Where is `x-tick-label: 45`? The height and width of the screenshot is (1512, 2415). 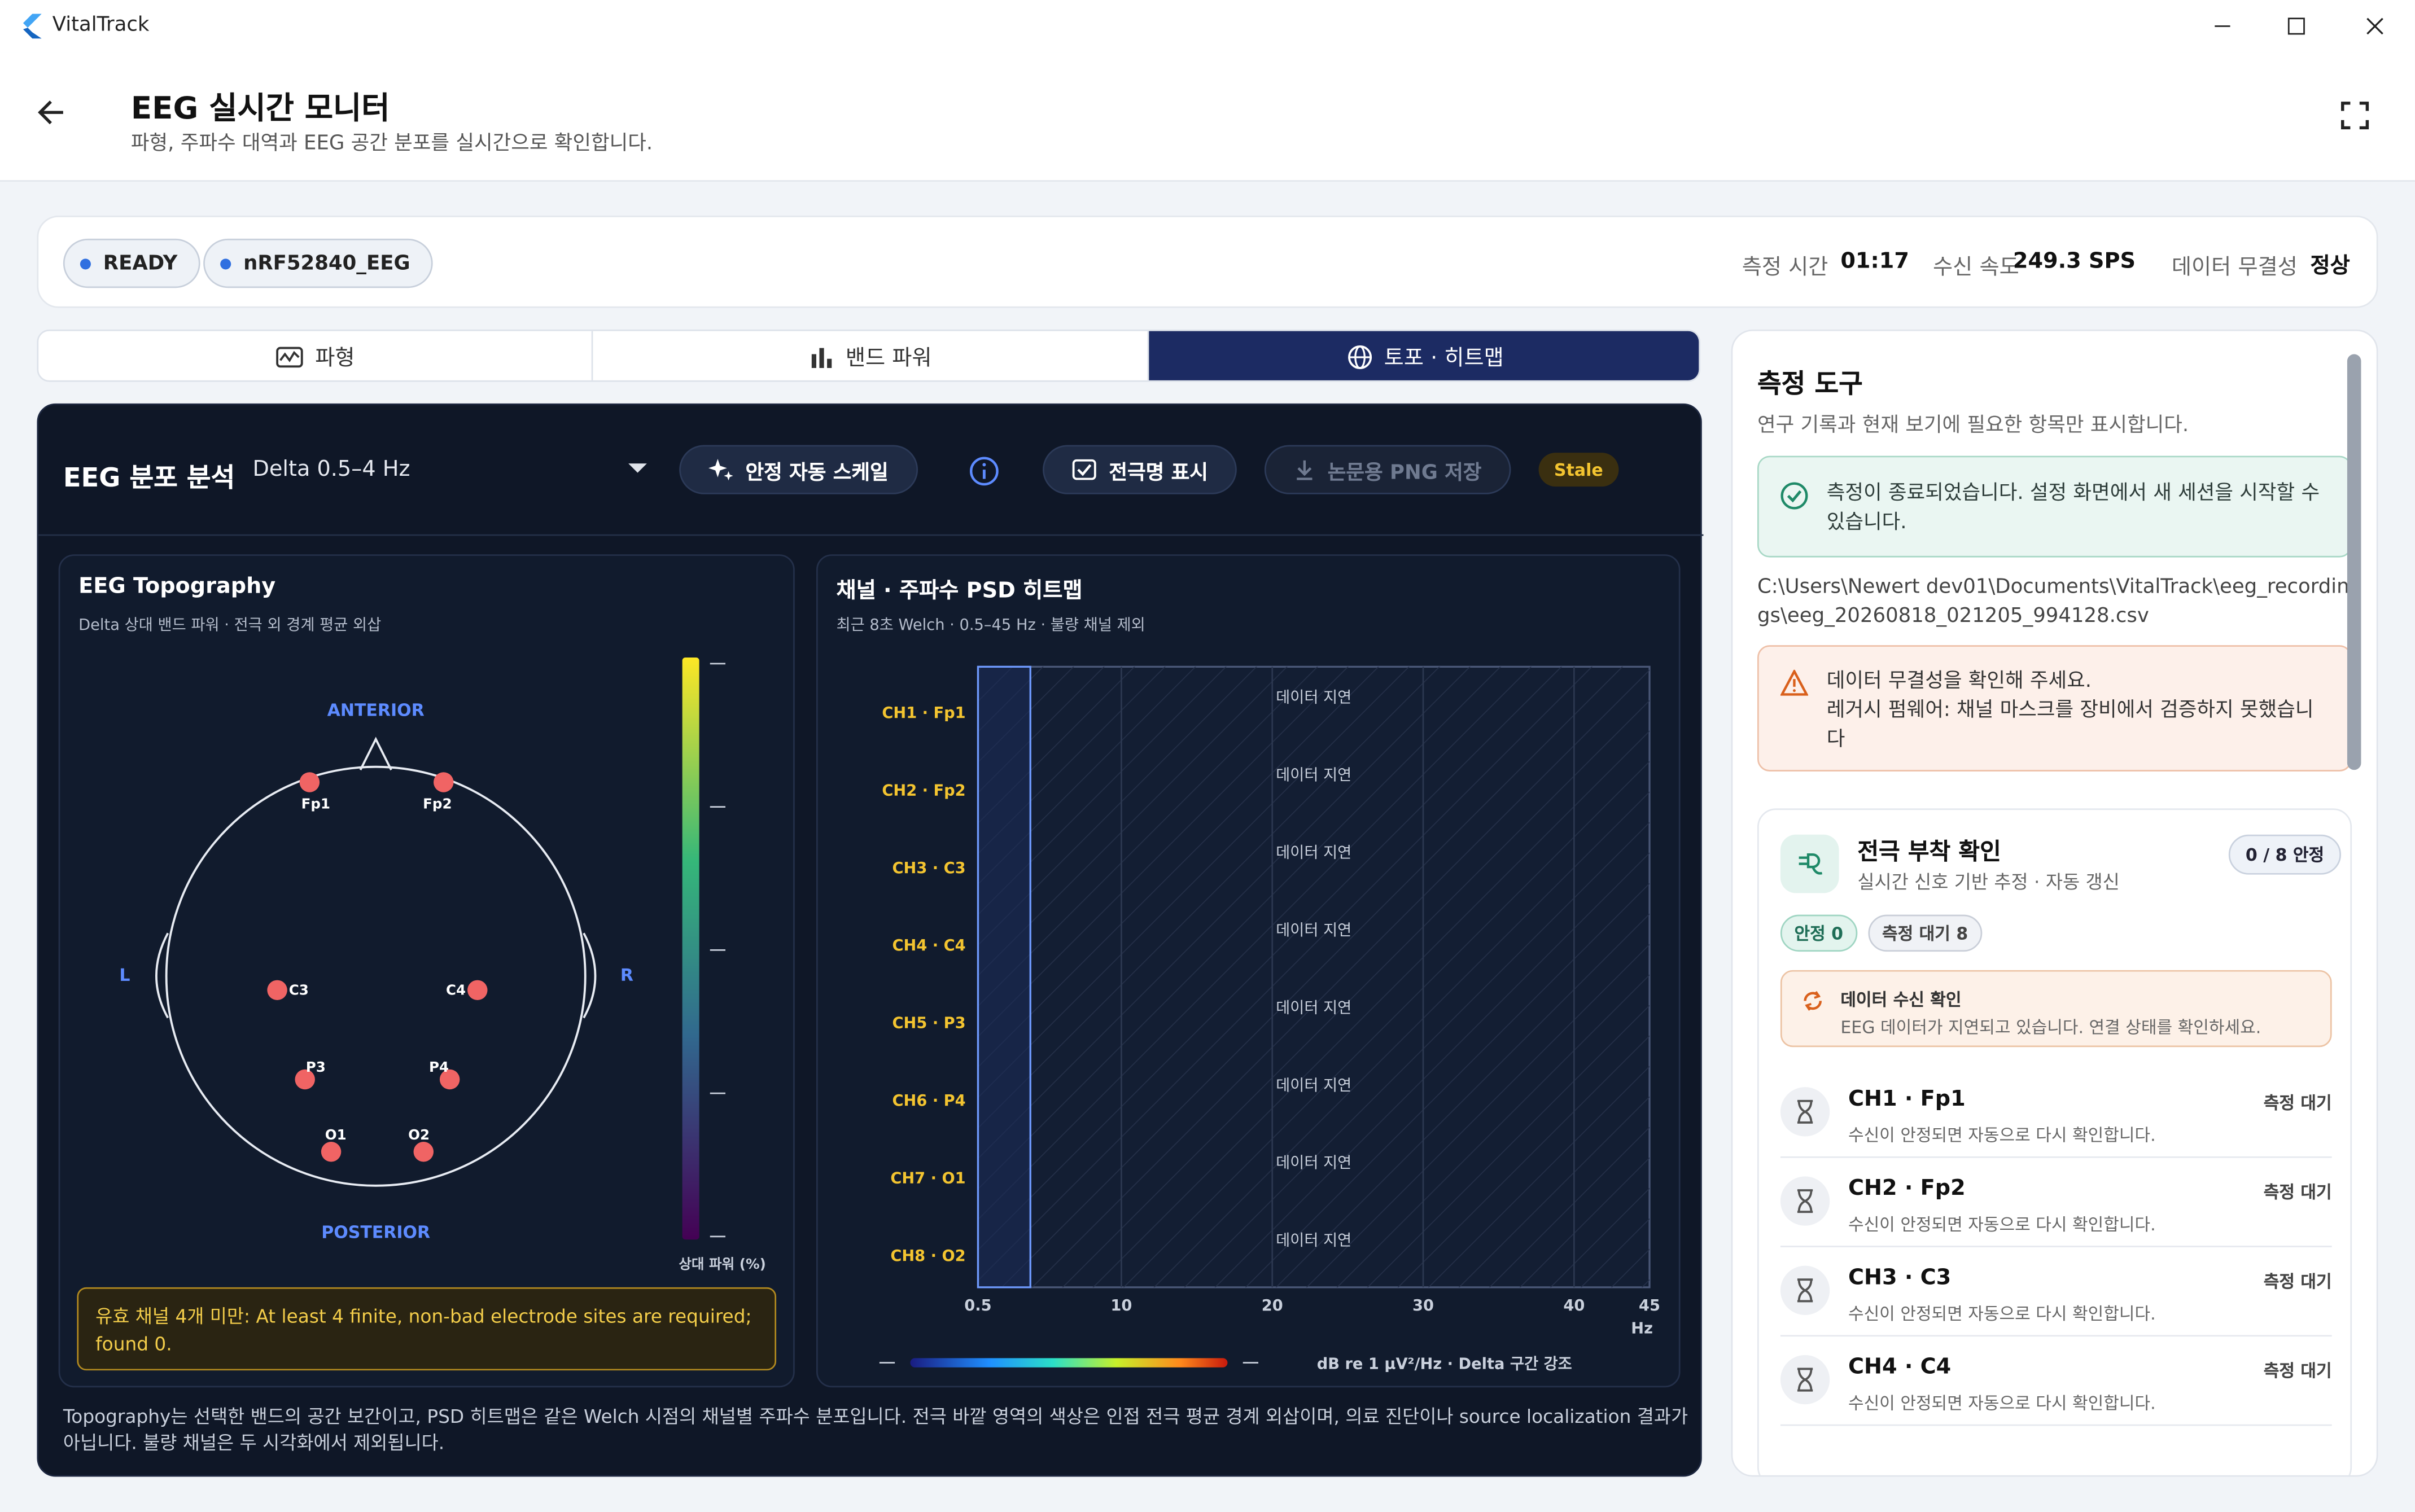 x-tick-label: 45 is located at coordinates (1650, 1305).